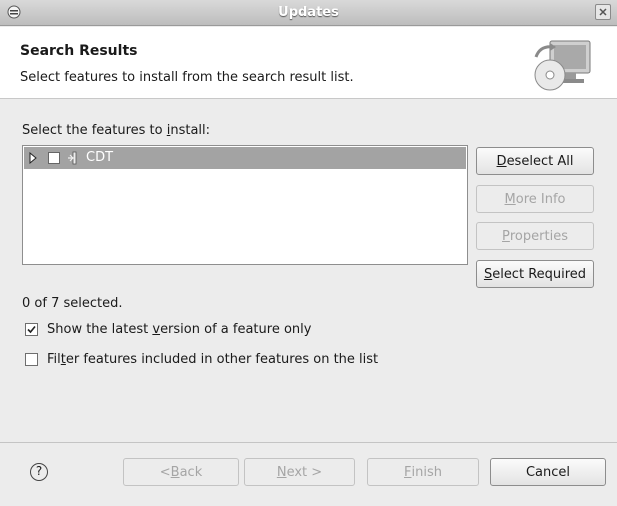 The width and height of the screenshot is (617, 506). Describe the element at coordinates (79, 51) in the screenshot. I see `header-title: Search Results` at that location.